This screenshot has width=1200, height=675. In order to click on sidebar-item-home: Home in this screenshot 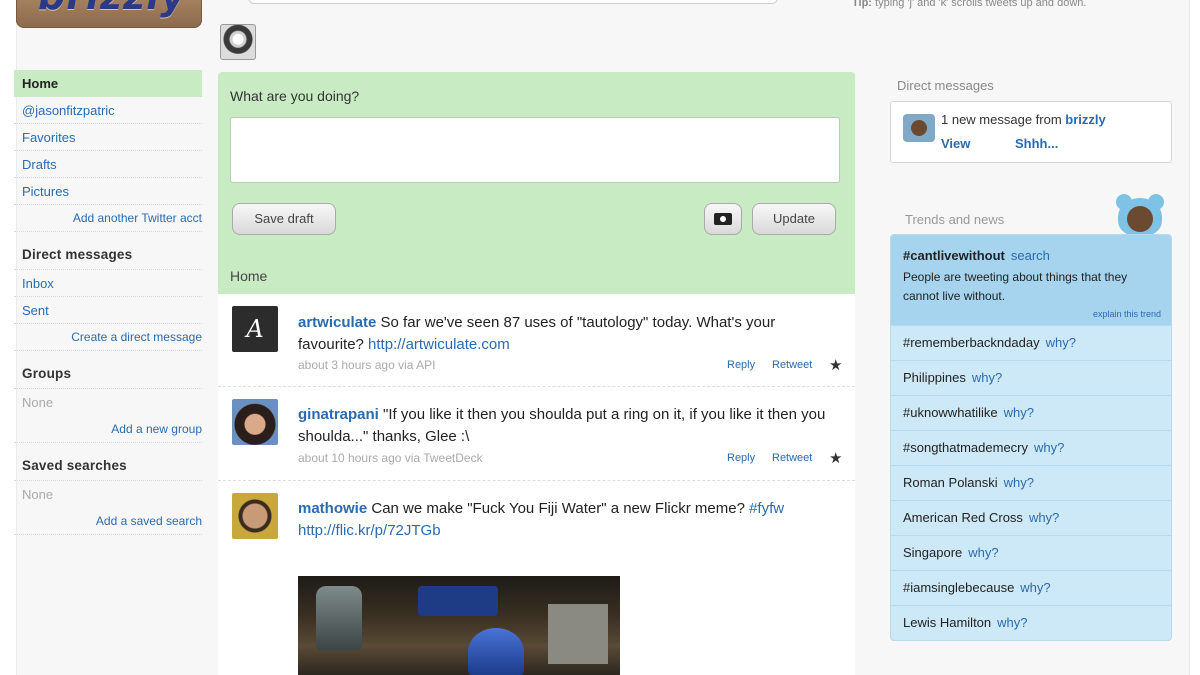, I will do `click(108, 83)`.